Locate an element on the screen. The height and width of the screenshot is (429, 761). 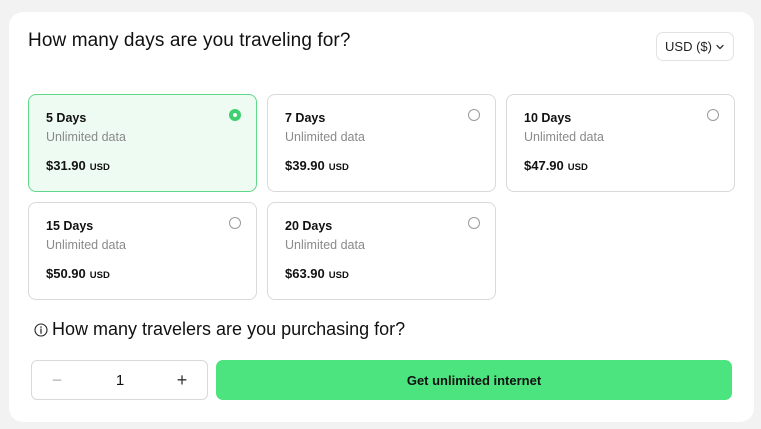
get-unlimited-internet-button: Get unlimited internet is located at coordinates (474, 380).